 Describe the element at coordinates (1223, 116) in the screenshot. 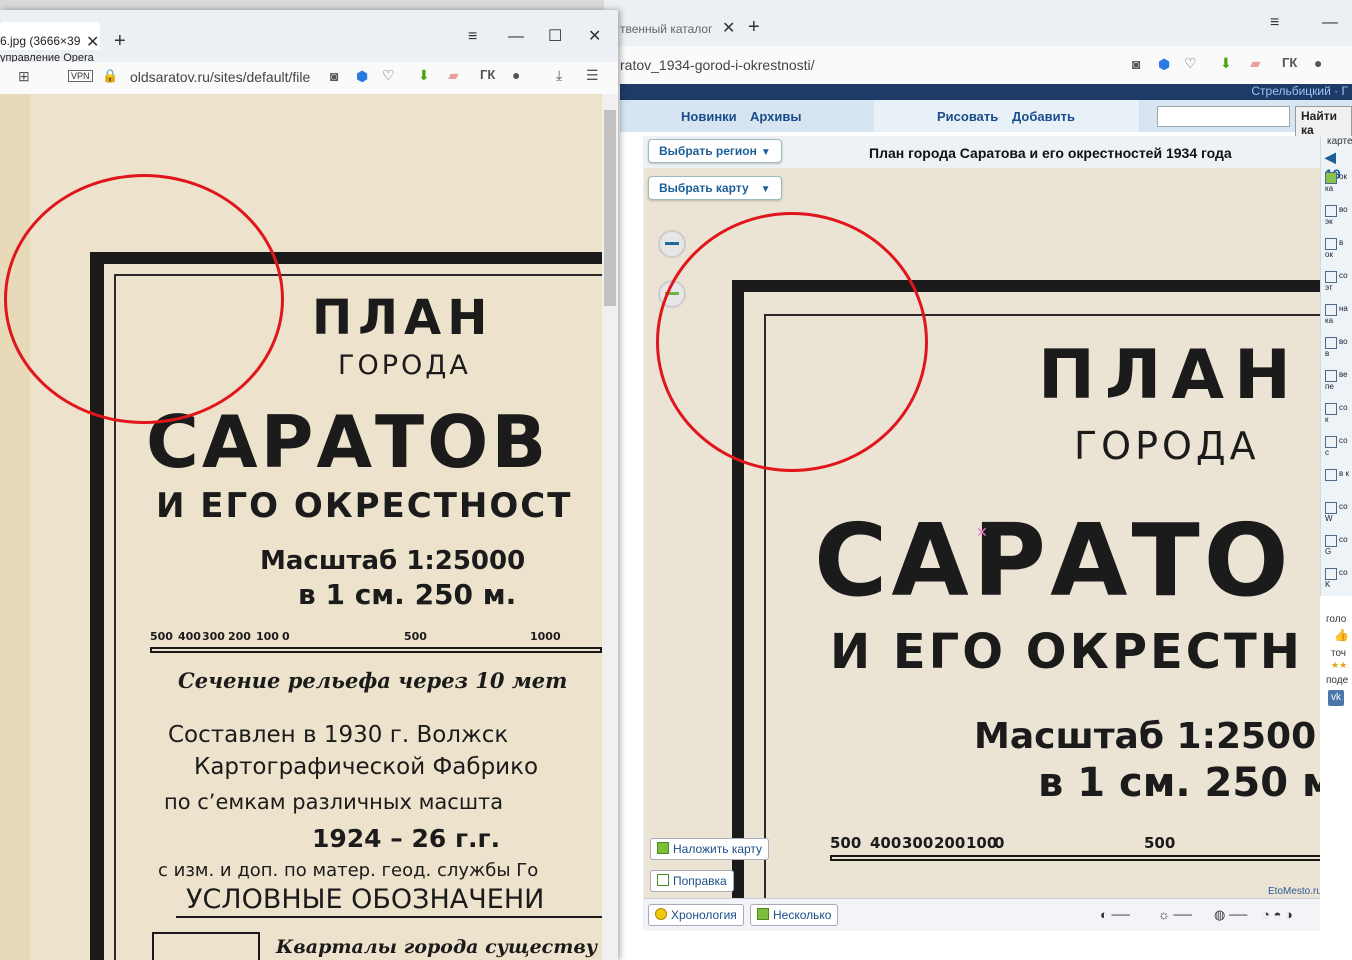

I see `search-input` at that location.